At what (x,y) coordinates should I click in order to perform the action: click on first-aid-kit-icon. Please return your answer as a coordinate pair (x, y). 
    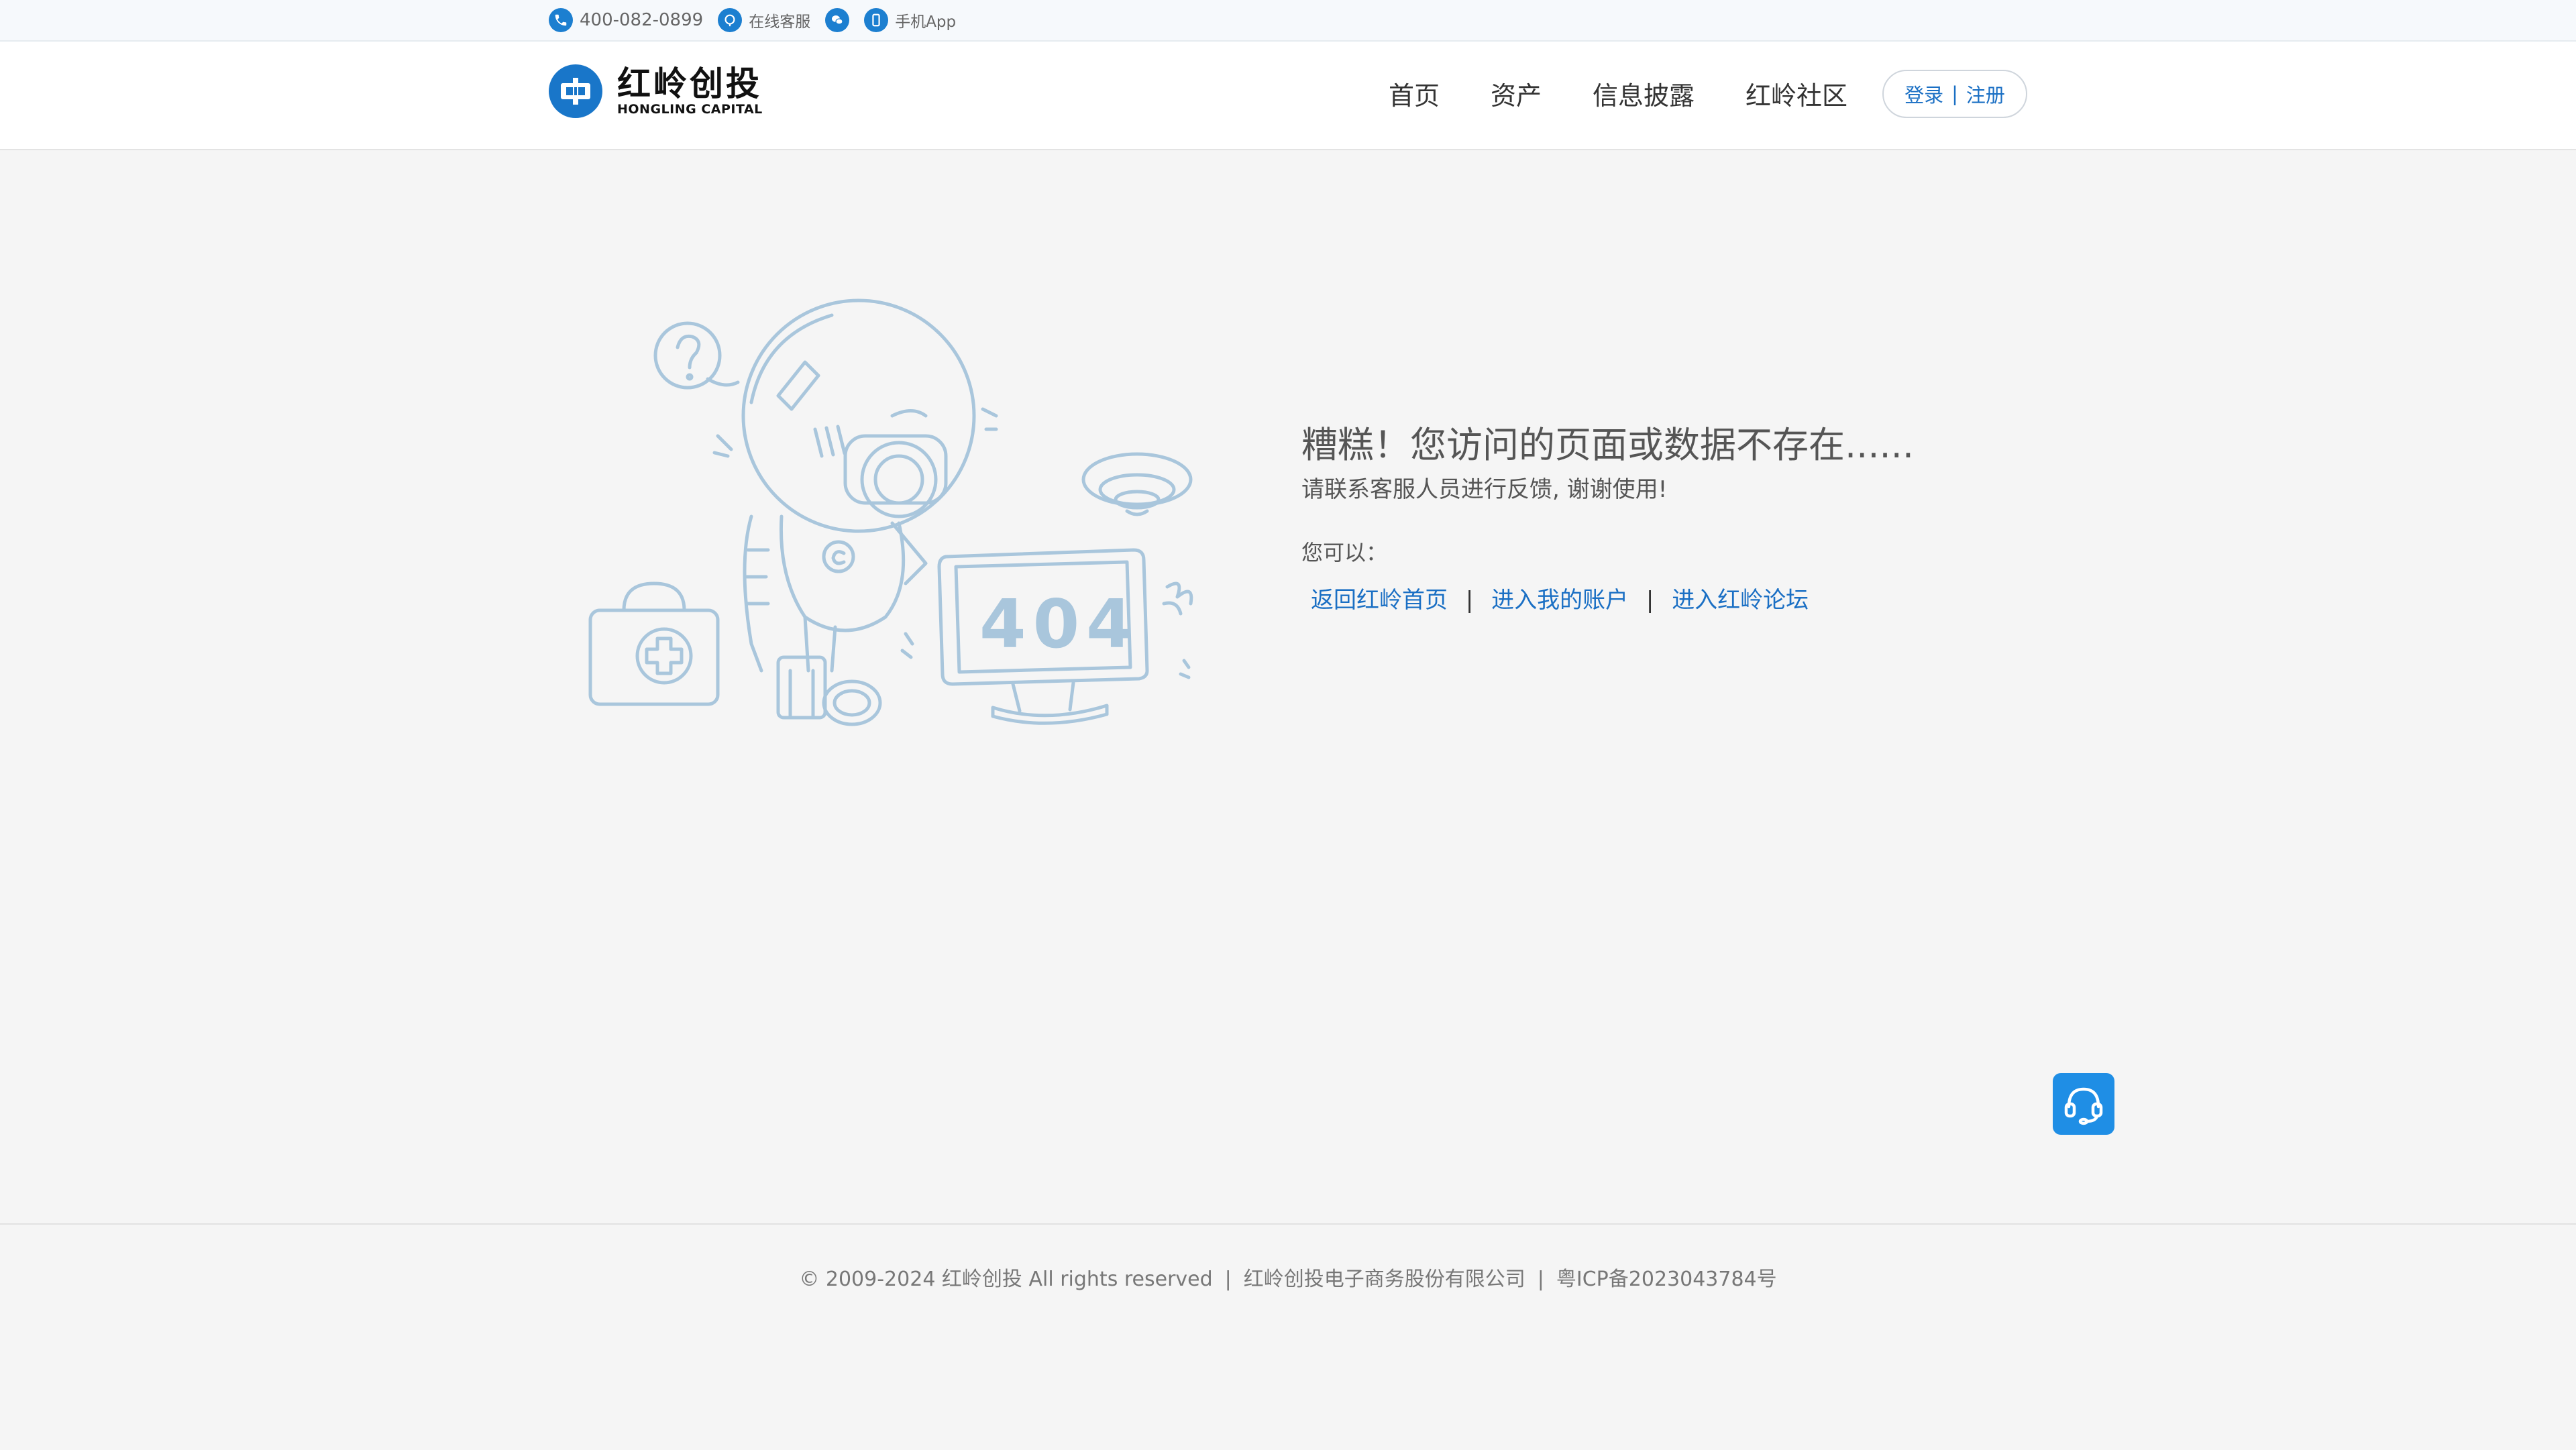
    Looking at the image, I should click on (654, 643).